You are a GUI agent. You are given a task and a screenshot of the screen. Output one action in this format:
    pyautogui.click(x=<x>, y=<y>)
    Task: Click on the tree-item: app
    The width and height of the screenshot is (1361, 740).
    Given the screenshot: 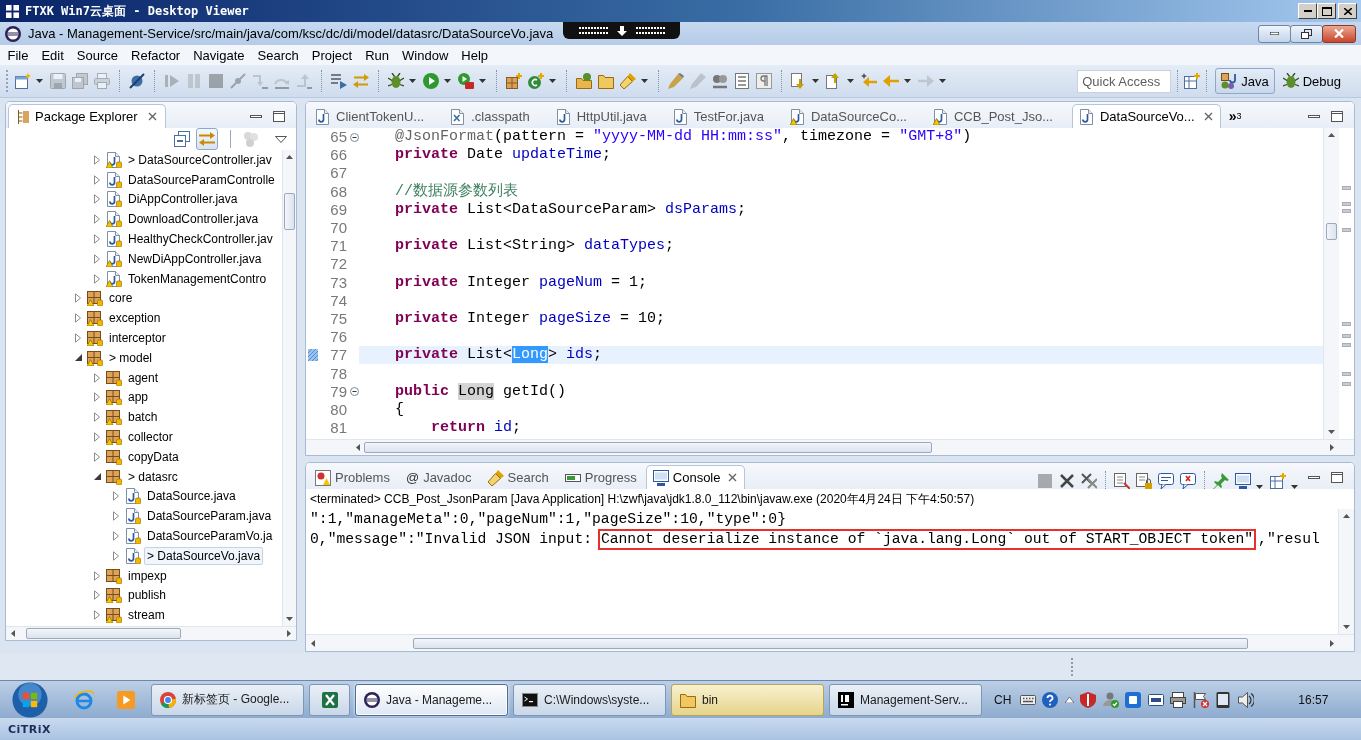 What is the action you would take?
    pyautogui.click(x=138, y=397)
    